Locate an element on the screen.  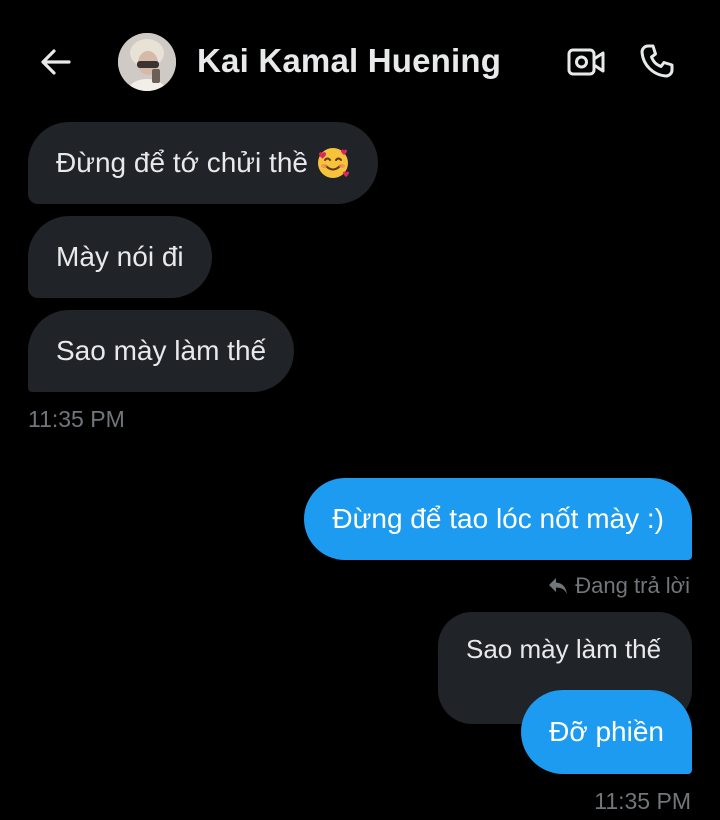
message-bubble-outgoing: Đừng để tao lóc nốt mày :) is located at coordinates (498, 519).